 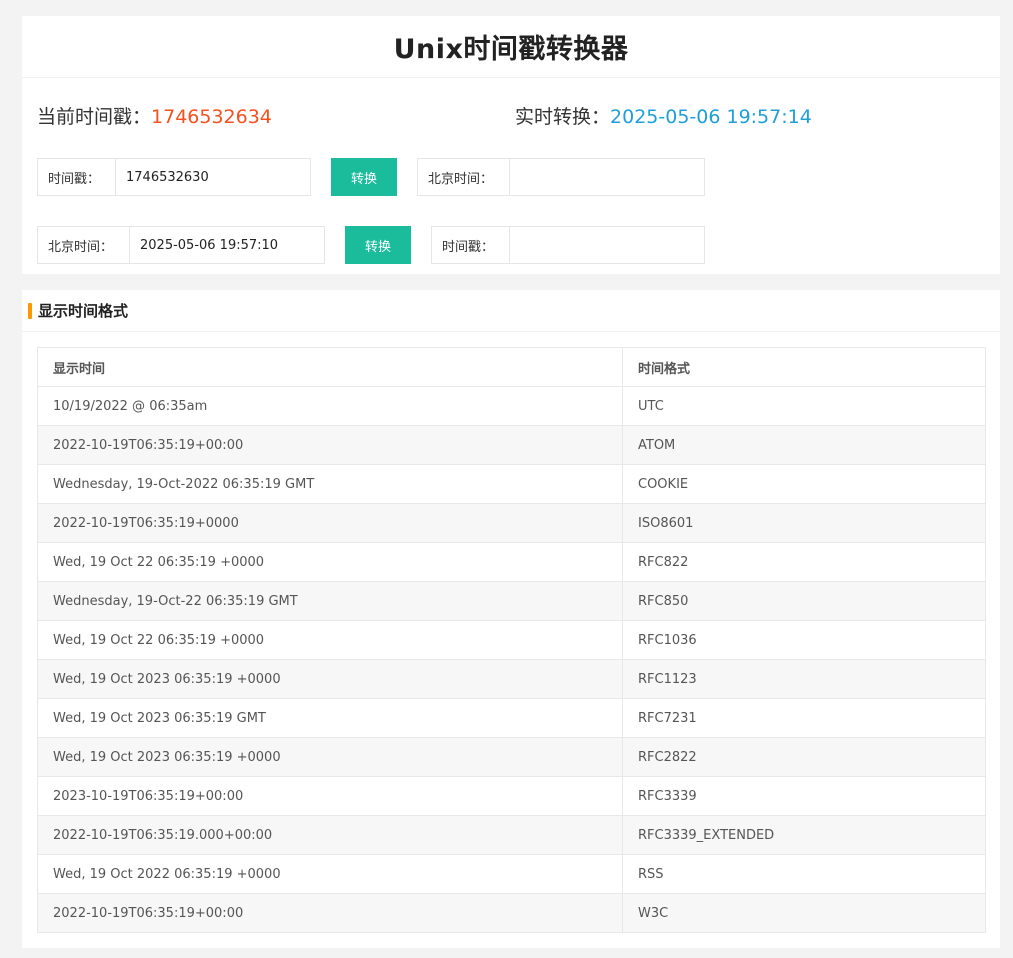 What do you see at coordinates (511, 49) in the screenshot?
I see `page-title: Unix时间戳转换器` at bounding box center [511, 49].